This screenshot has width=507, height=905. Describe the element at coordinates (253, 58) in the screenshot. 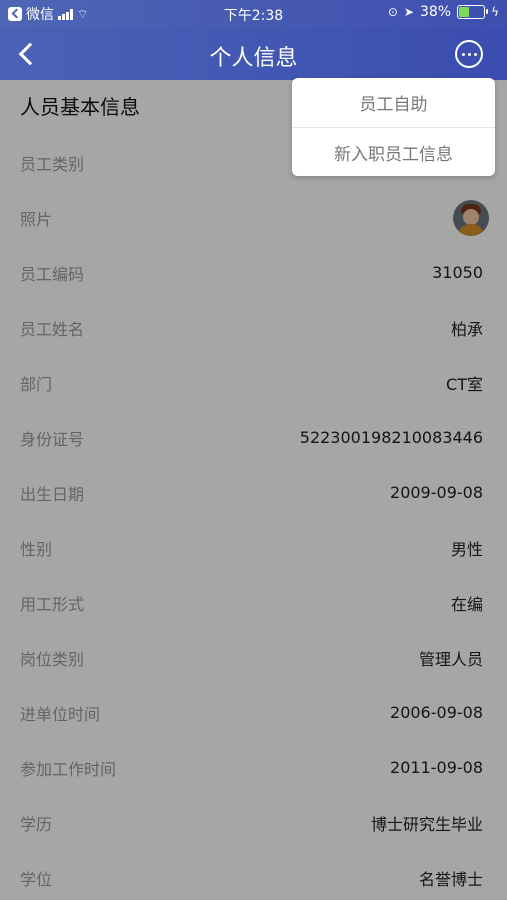

I see `page-title: 个人信息` at that location.